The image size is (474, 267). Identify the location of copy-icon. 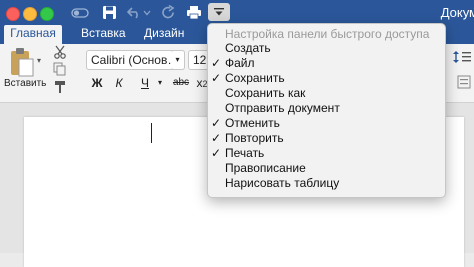
(60, 69).